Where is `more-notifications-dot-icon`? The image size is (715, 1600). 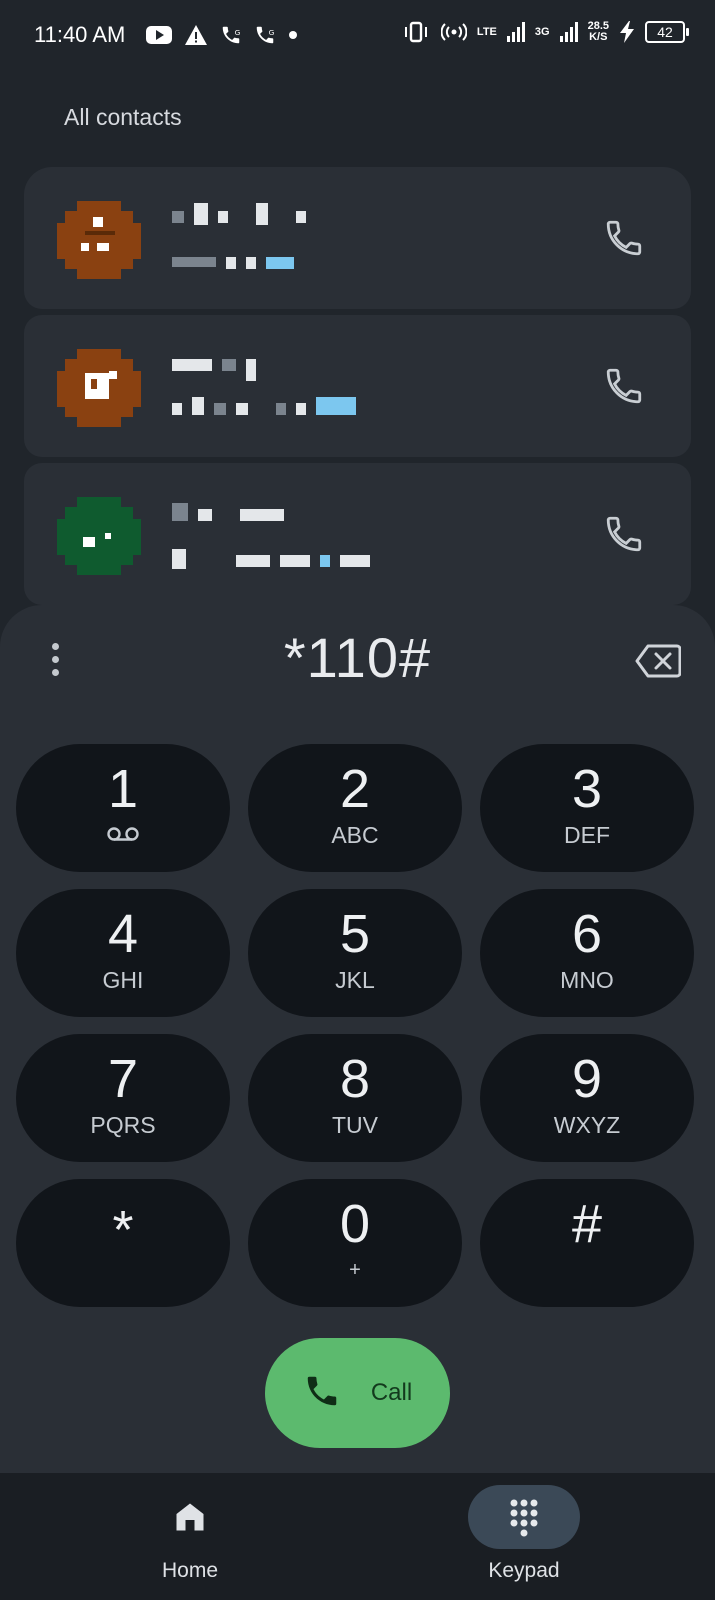 more-notifications-dot-icon is located at coordinates (293, 35).